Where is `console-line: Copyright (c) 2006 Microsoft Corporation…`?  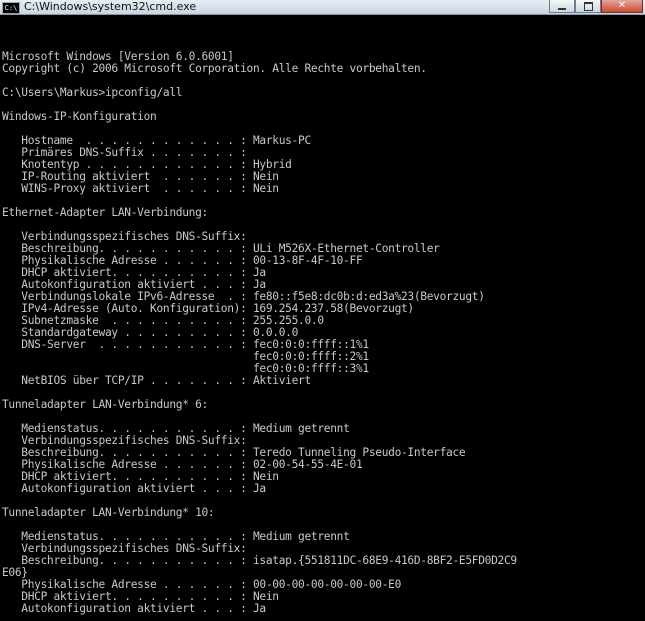
console-line: Copyright (c) 2006 Microsoft Corporation… is located at coordinates (214, 68).